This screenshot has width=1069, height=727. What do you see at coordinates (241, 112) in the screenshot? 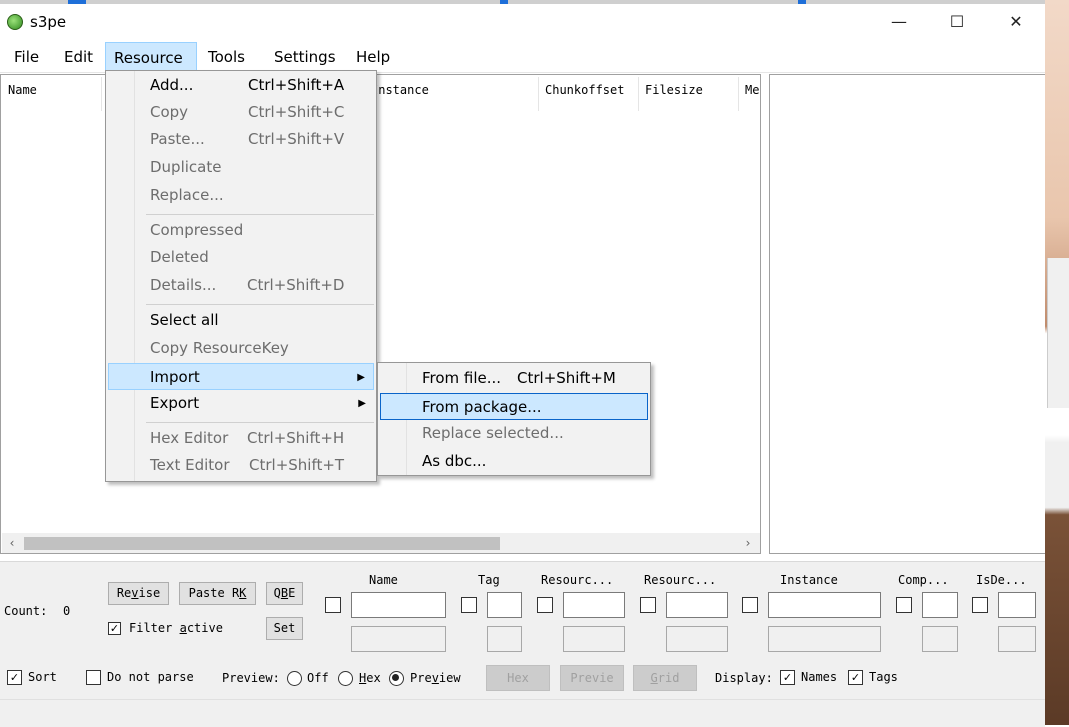
I see `menu-item-copy: Copy Ctrl+Shift+C` at bounding box center [241, 112].